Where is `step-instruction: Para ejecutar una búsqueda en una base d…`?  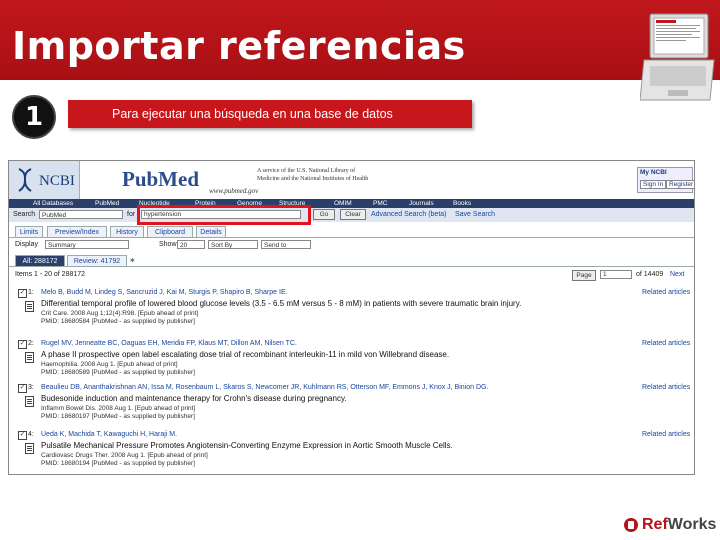 step-instruction: Para ejecutar una búsqueda en una base d… is located at coordinates (270, 114).